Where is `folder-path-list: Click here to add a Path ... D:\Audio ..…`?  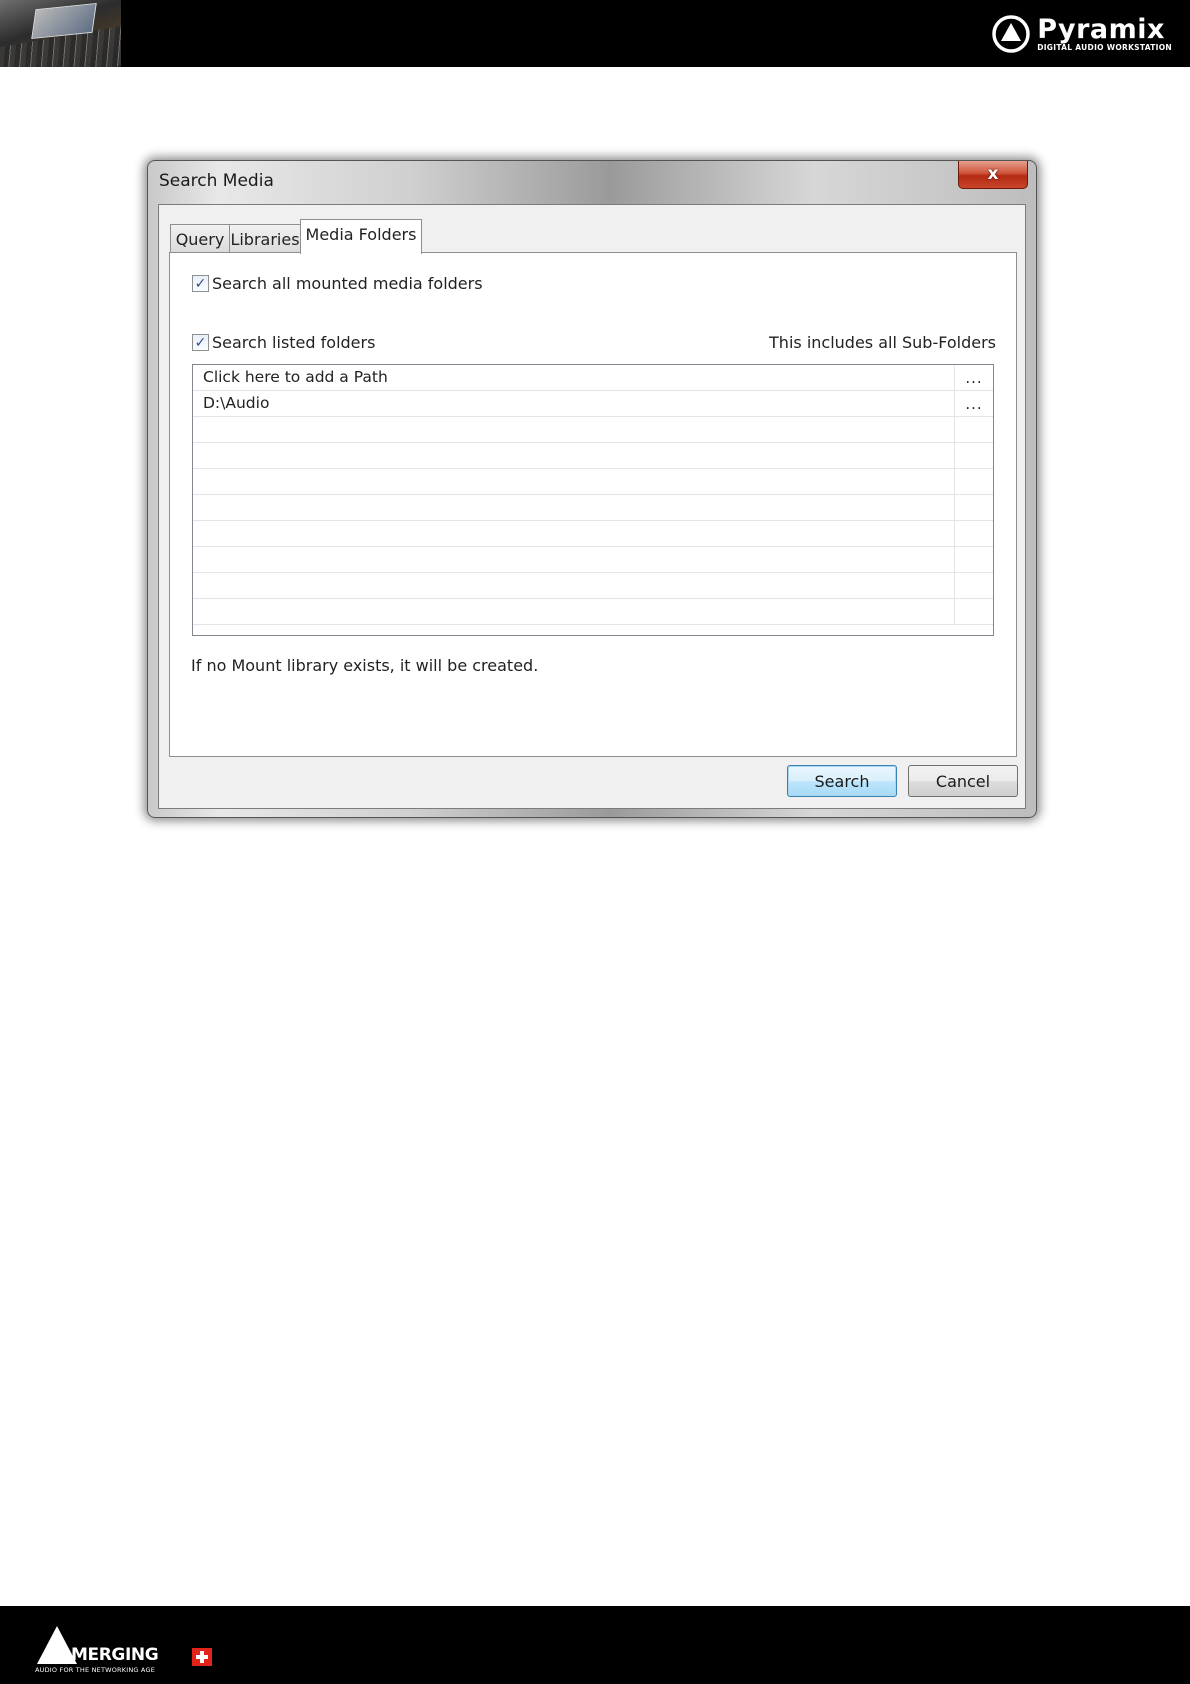 folder-path-list: Click here to add a Path ... D:\Audio ..… is located at coordinates (593, 500).